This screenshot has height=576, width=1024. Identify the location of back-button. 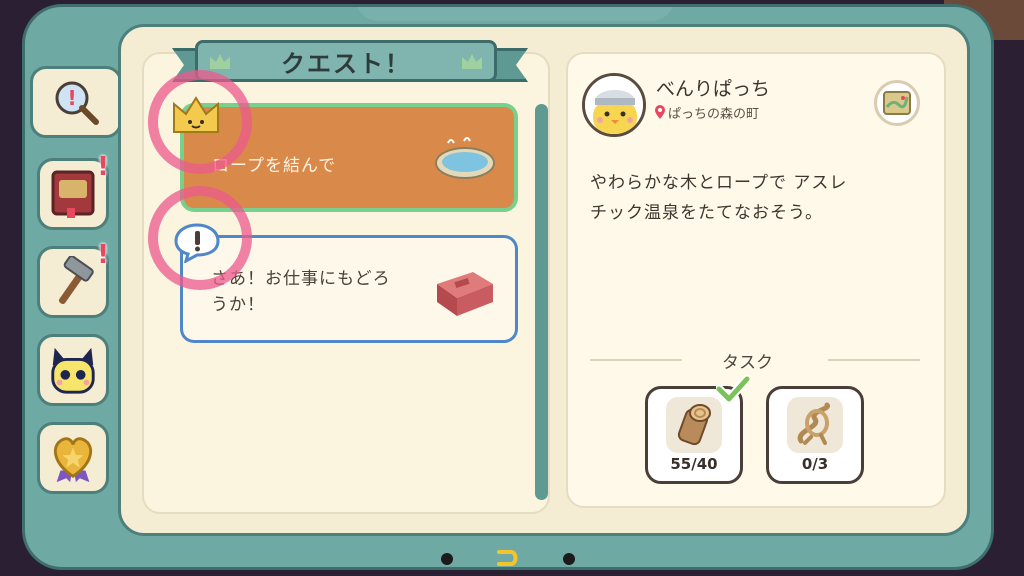
(508, 558).